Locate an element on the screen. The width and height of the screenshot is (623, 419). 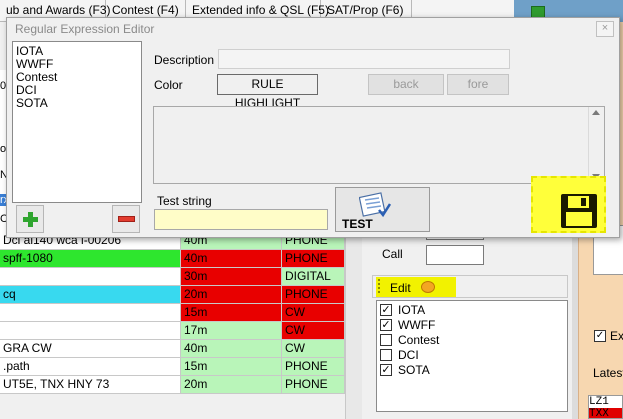
rule-item-label: DCI is located at coordinates (408, 355).